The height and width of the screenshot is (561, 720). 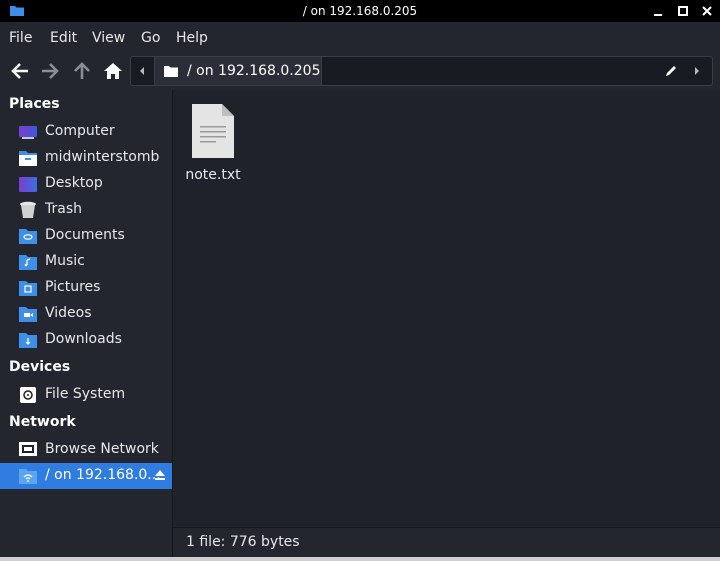 I want to click on toolbar: / on 192.168.0.205, so click(x=360, y=72).